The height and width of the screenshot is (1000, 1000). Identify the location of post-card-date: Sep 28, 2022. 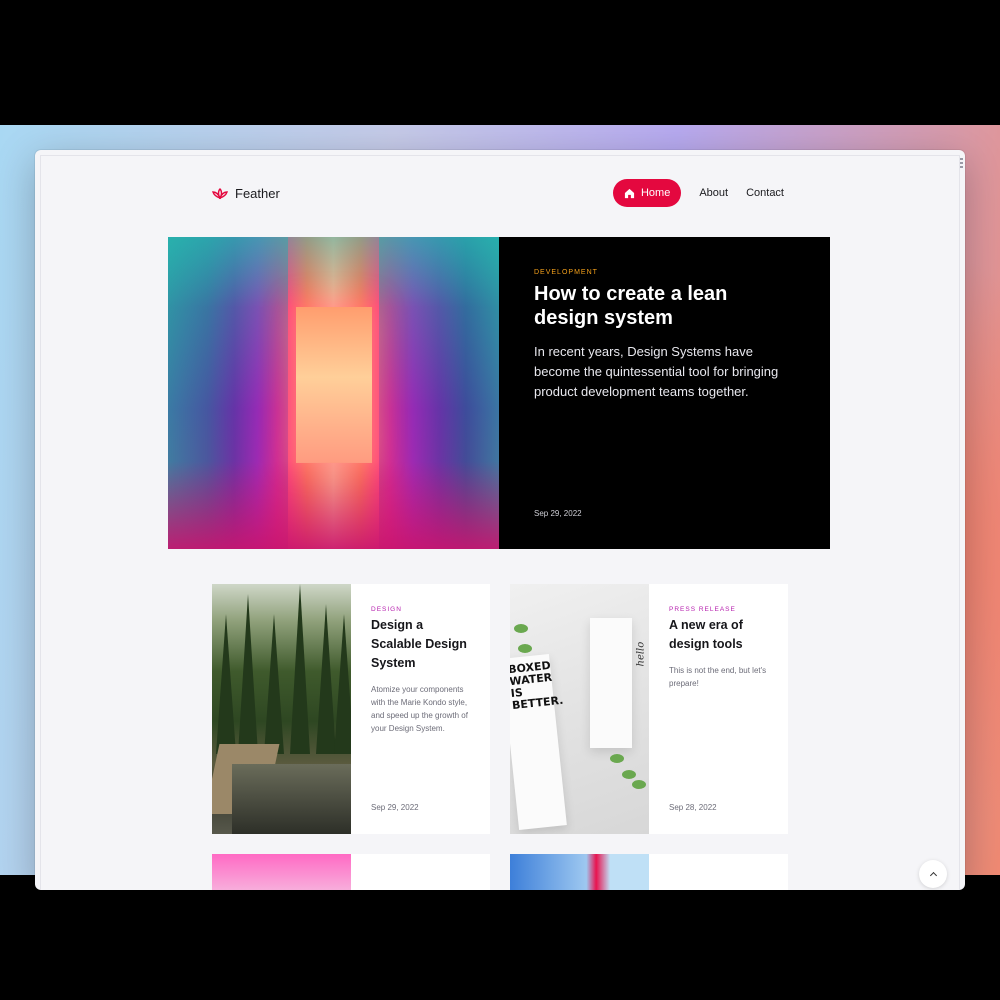
(693, 807).